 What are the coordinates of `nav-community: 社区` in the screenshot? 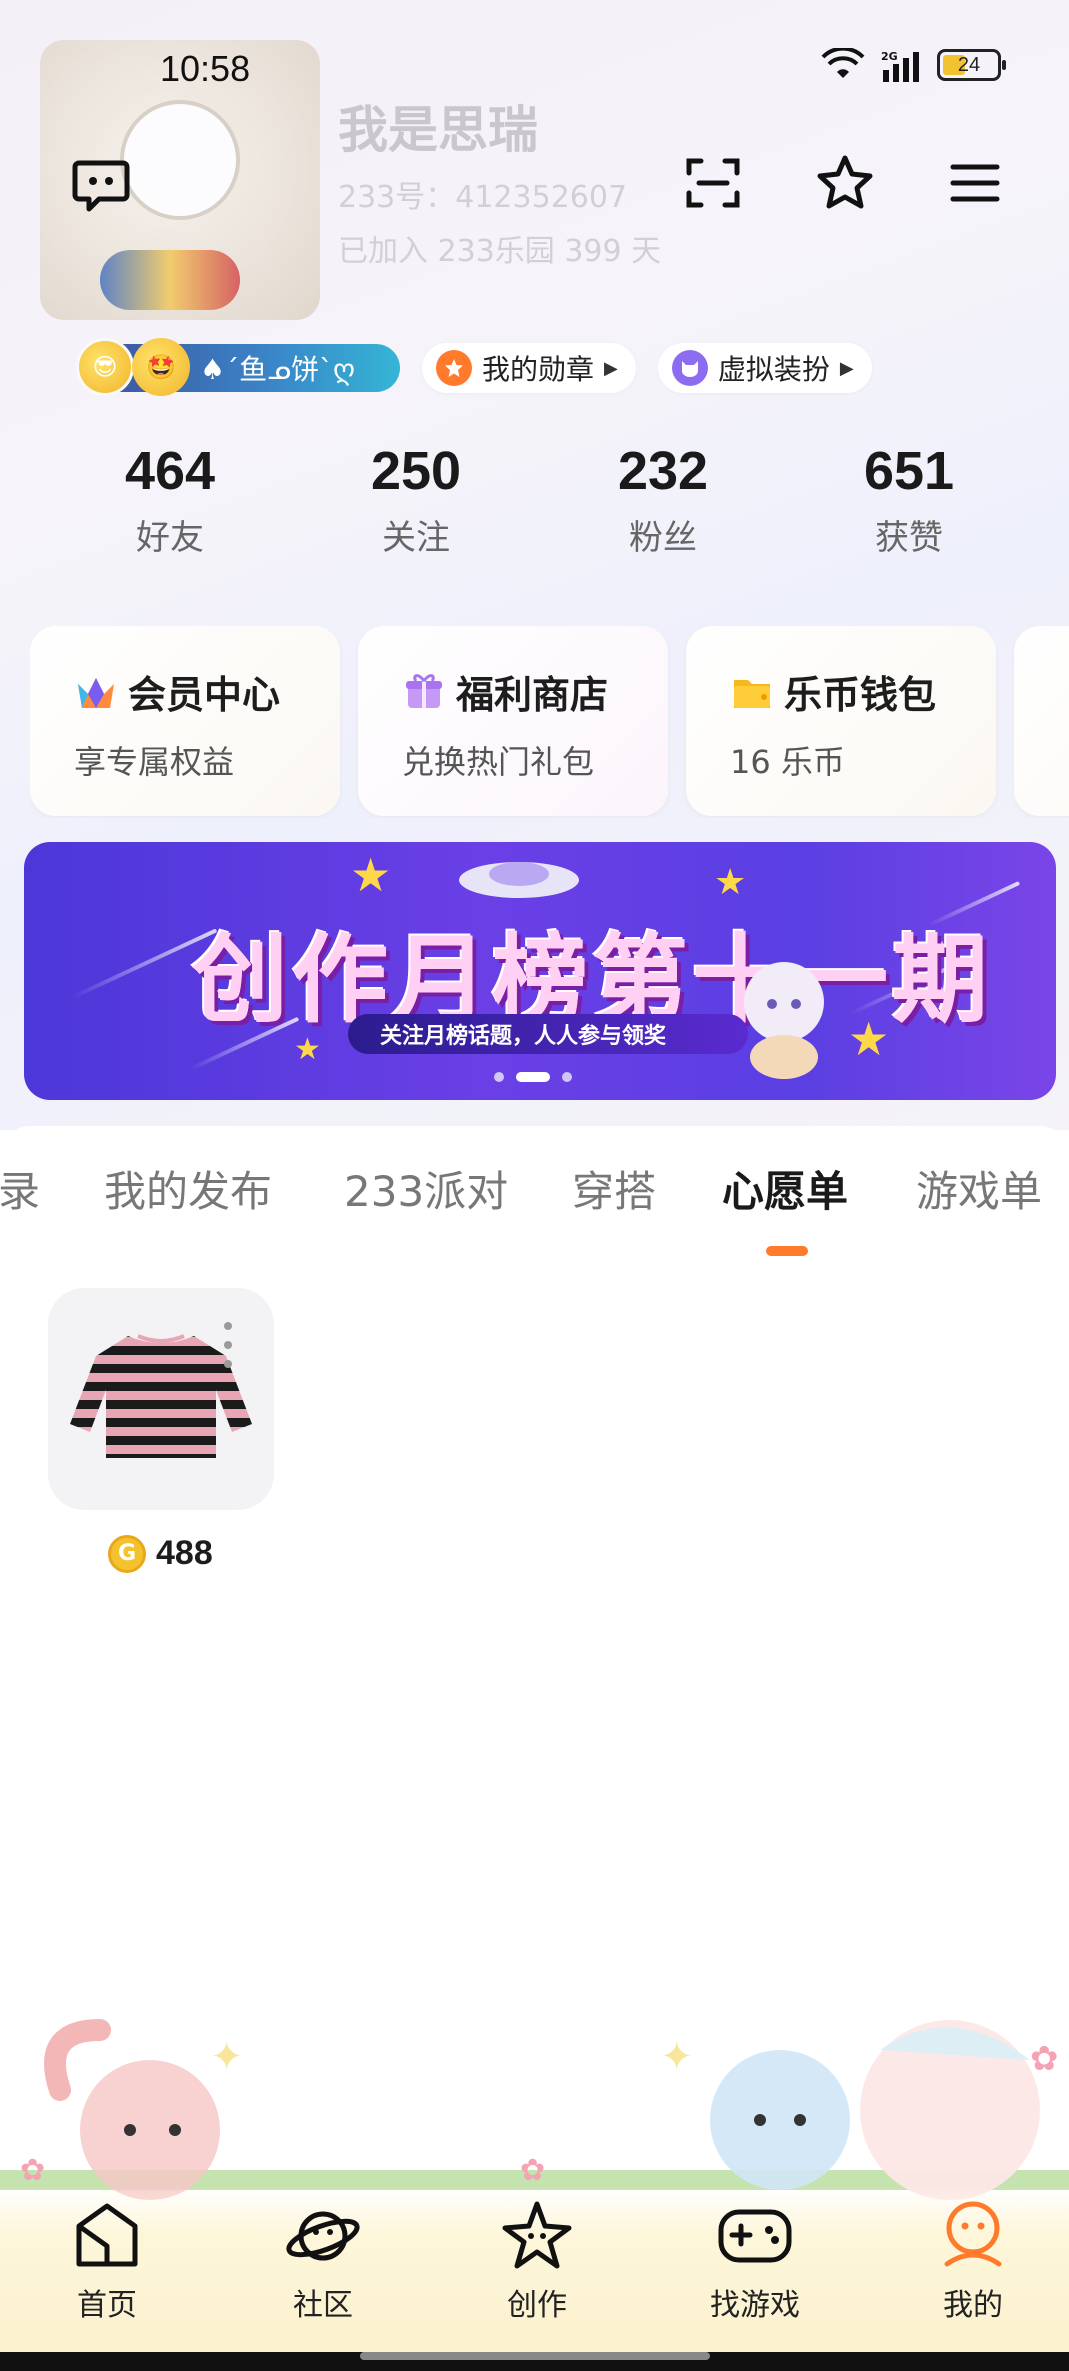 It's located at (323, 2260).